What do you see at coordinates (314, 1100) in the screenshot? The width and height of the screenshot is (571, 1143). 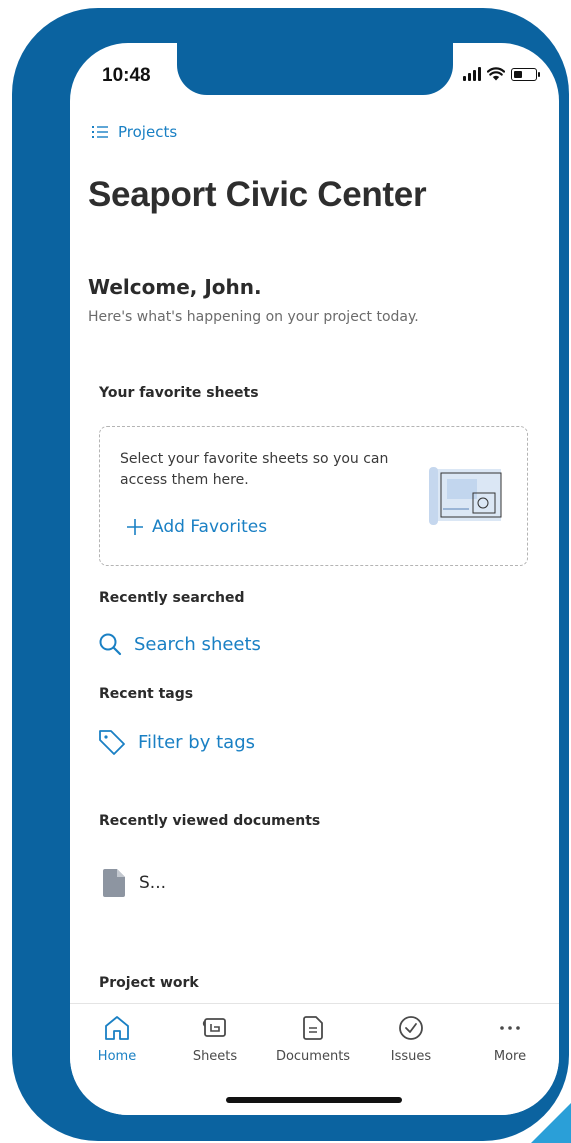 I see `home-indicator` at bounding box center [314, 1100].